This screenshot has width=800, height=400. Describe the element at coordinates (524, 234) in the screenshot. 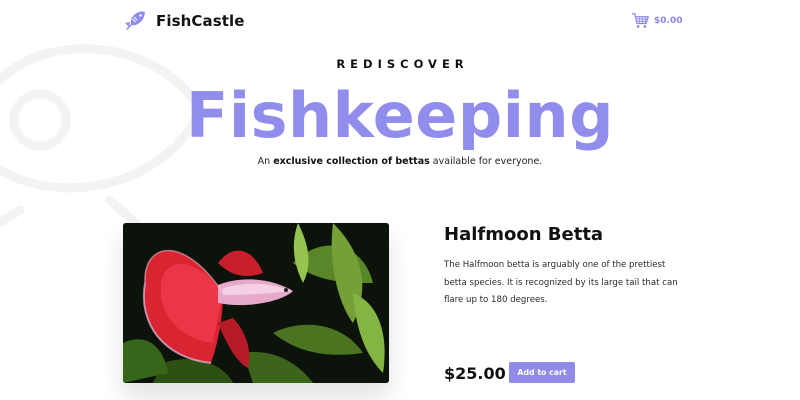

I see `product-name: Halfmoon Betta` at that location.